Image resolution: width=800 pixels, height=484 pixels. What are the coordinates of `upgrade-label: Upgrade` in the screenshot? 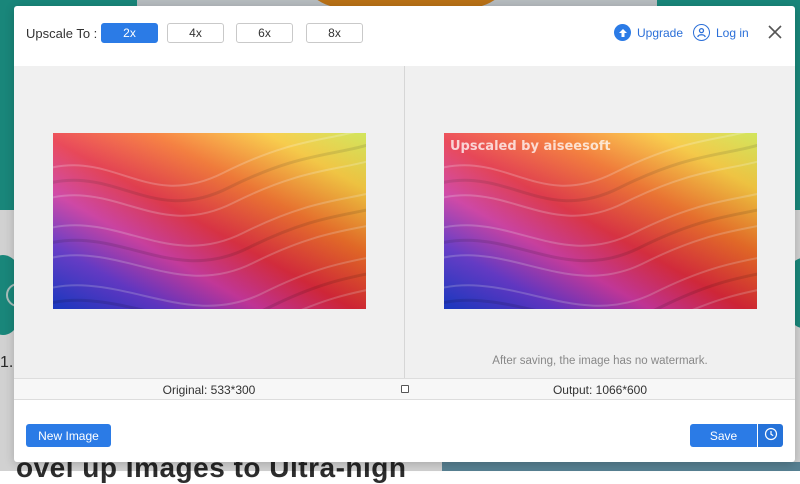 It's located at (660, 32).